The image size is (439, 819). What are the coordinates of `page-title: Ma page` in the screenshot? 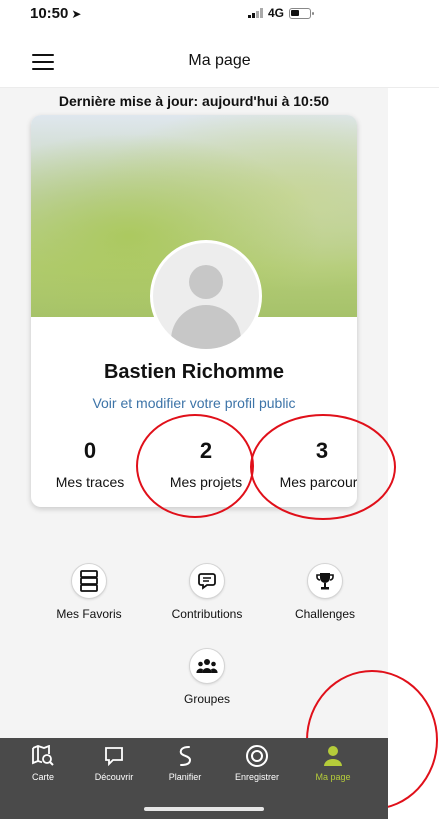 It's located at (219, 60).